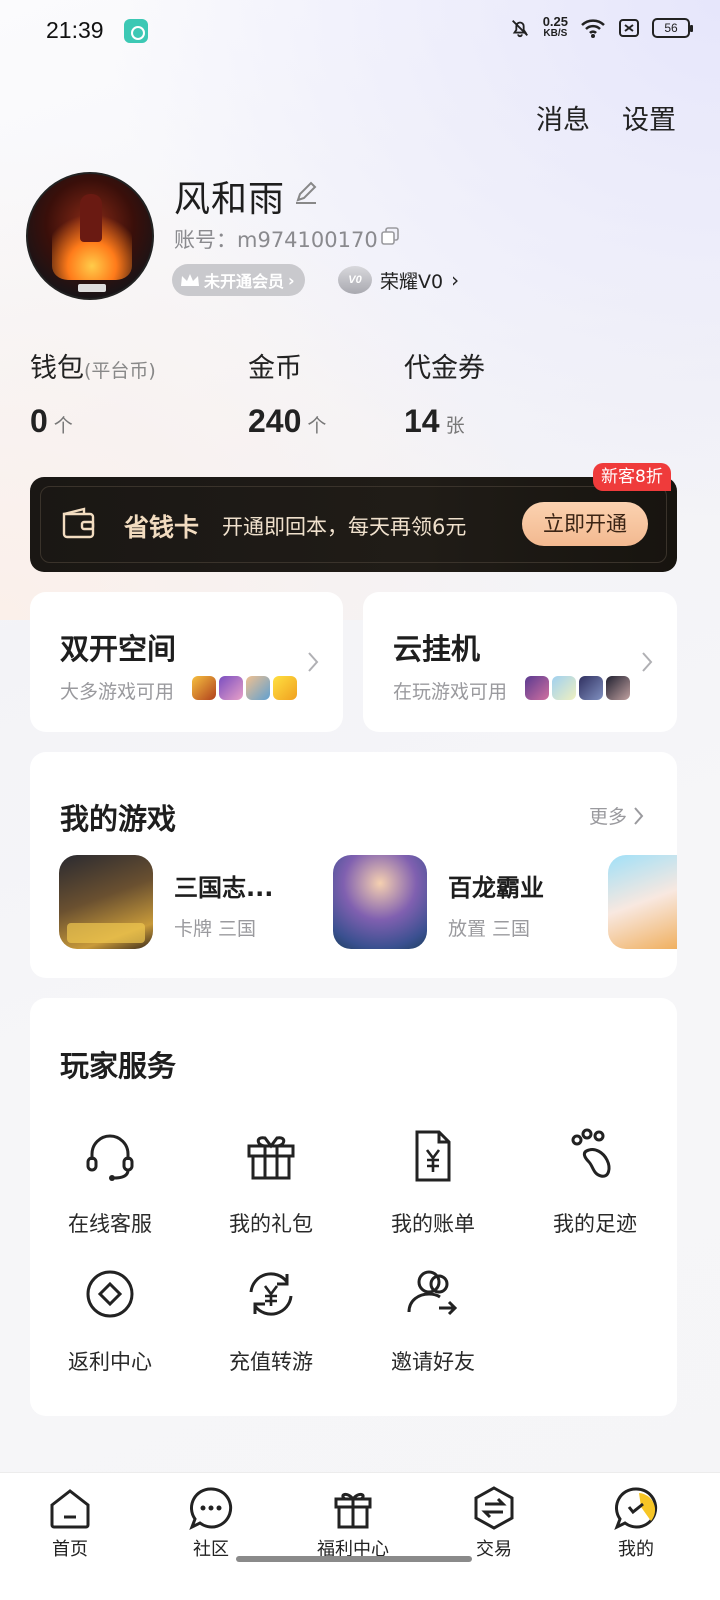 The image size is (720, 1600). I want to click on nav-label: 我的, so click(636, 1549).